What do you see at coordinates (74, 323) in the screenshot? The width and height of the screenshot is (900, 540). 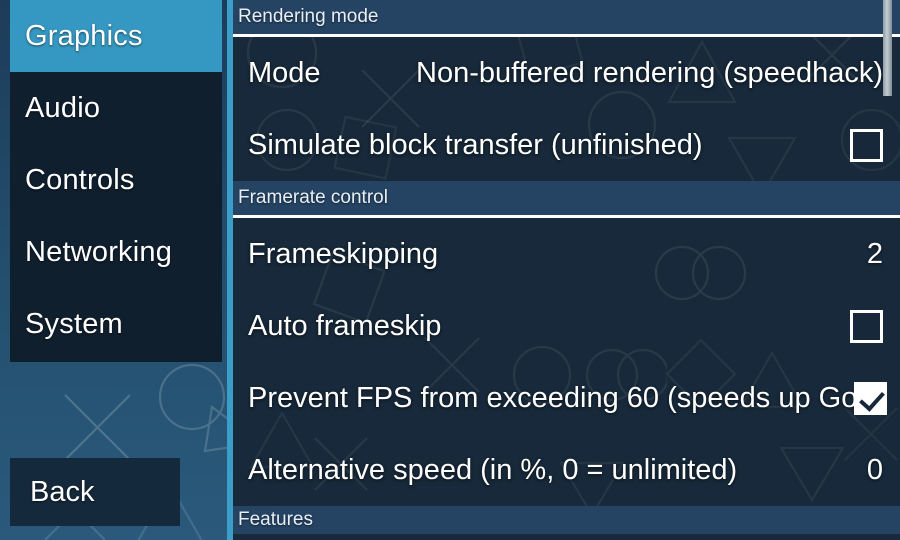 I see `sidebar-item-label: System` at bounding box center [74, 323].